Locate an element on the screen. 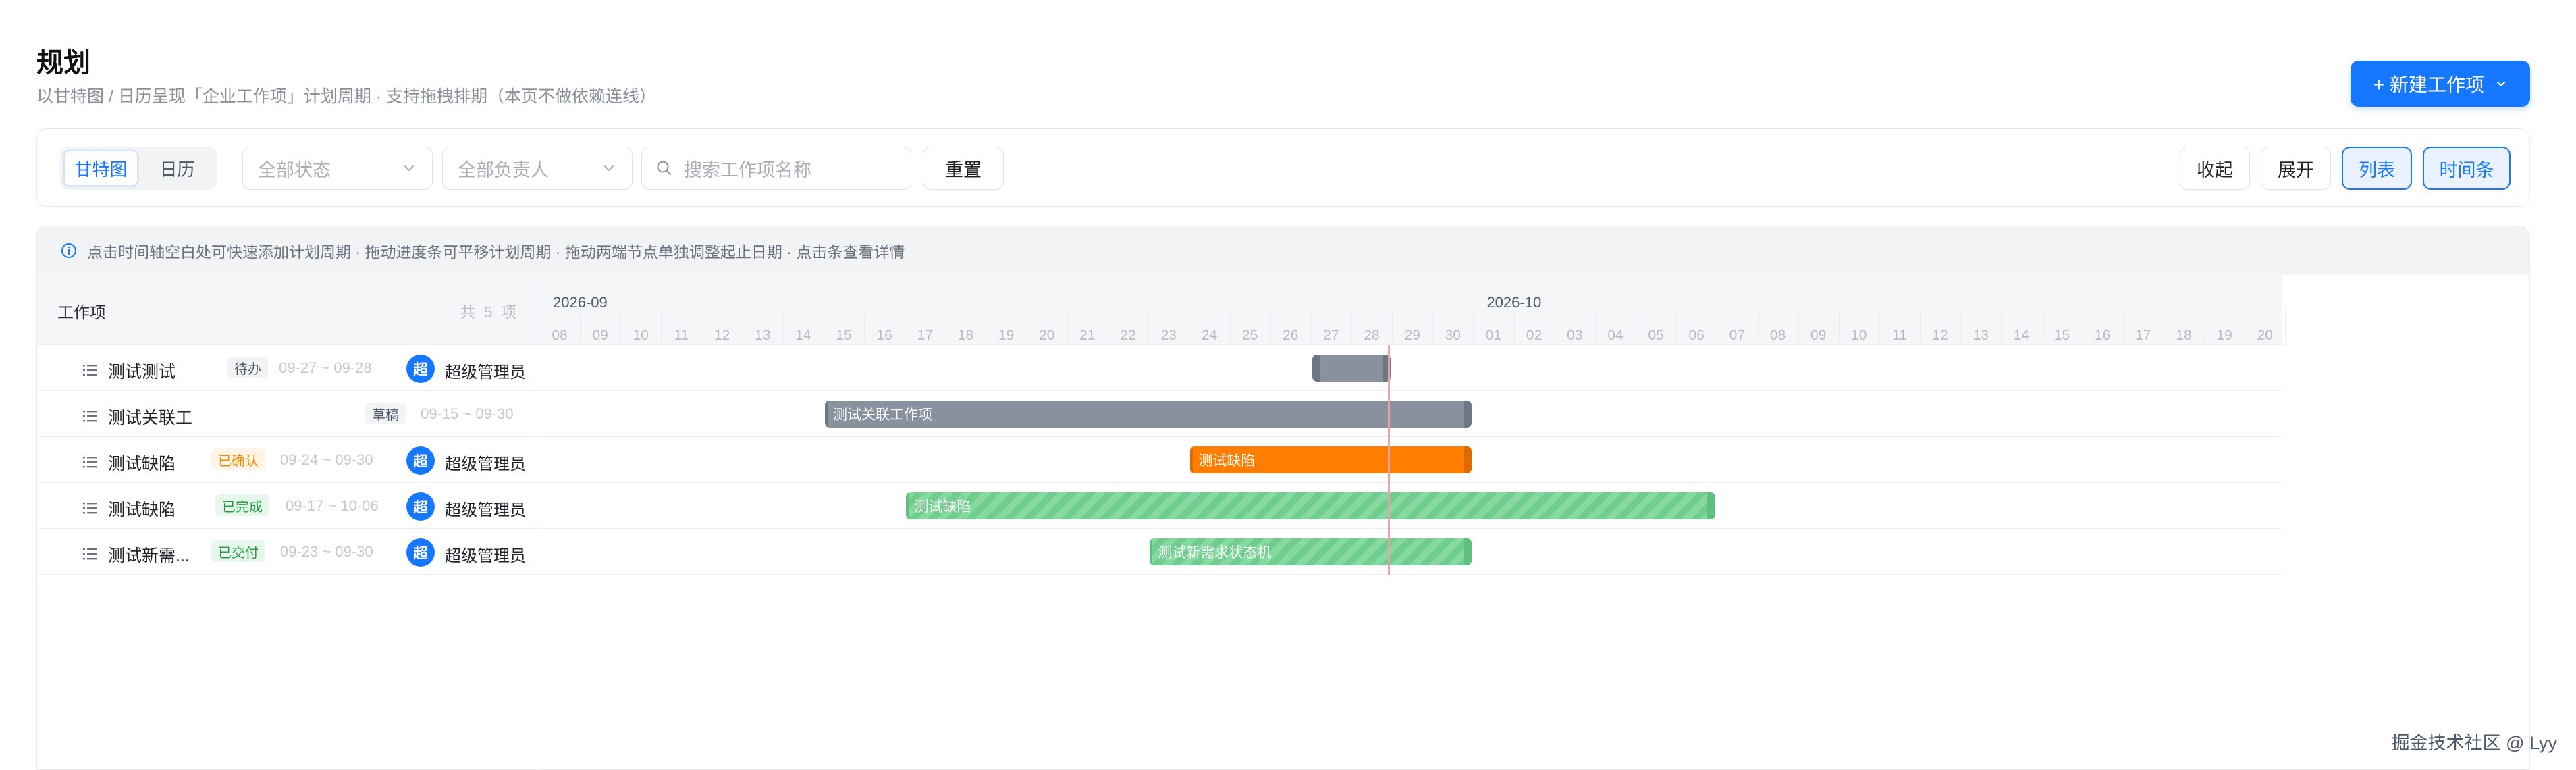 The image size is (2576, 770). day-label: 25 is located at coordinates (1249, 335).